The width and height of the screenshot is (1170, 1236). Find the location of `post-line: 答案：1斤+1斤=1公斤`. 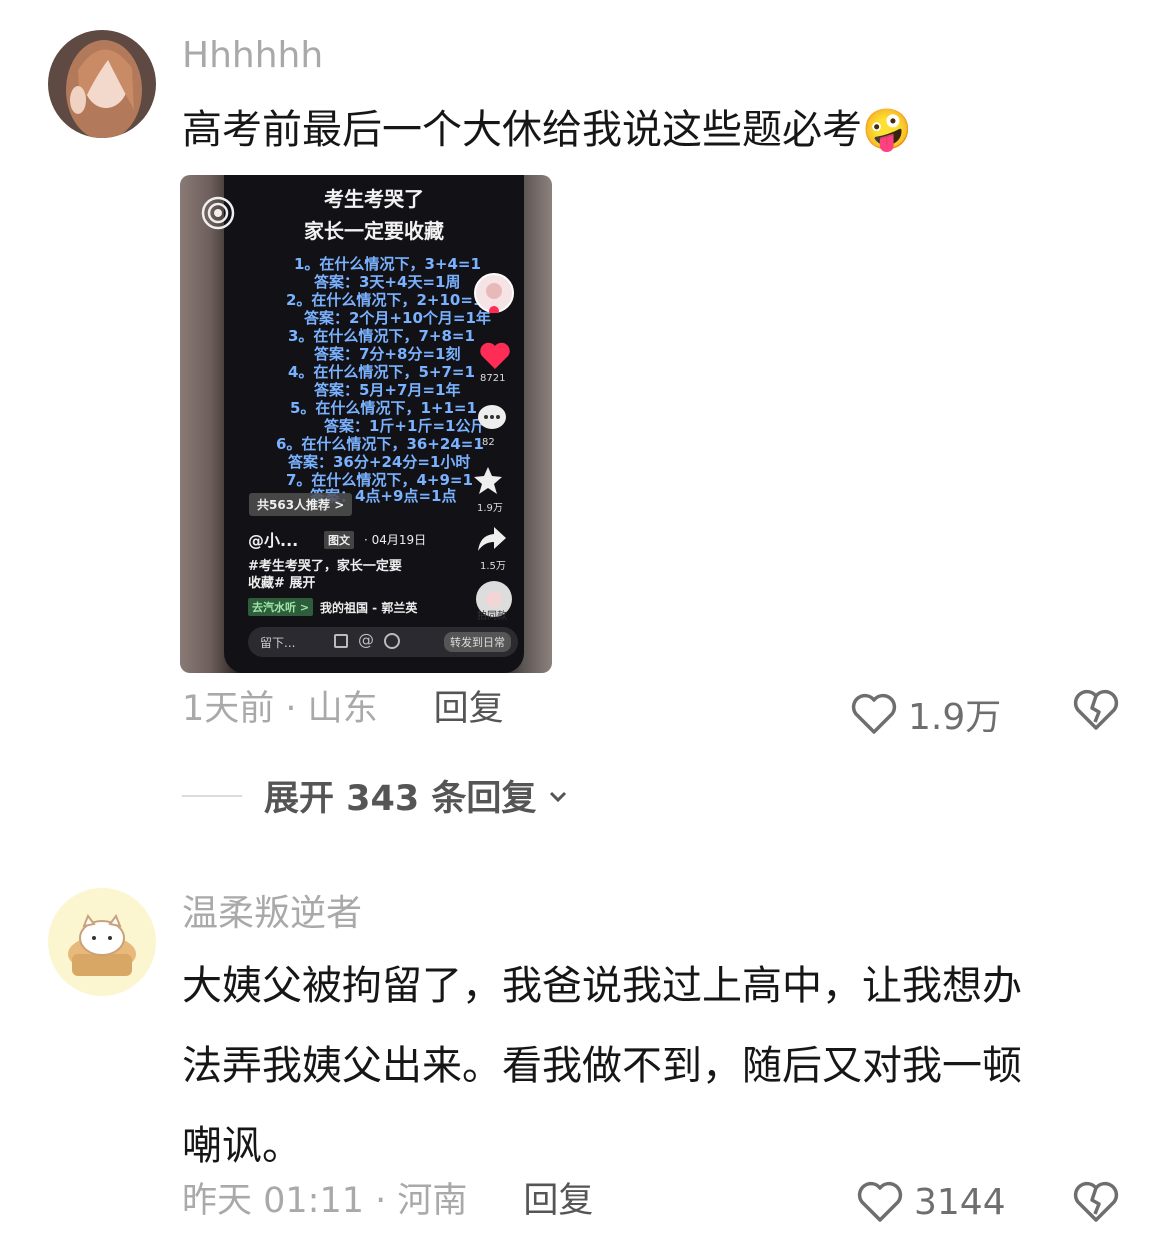

post-line: 答案：1斤+1斤=1公斤 is located at coordinates (405, 426).